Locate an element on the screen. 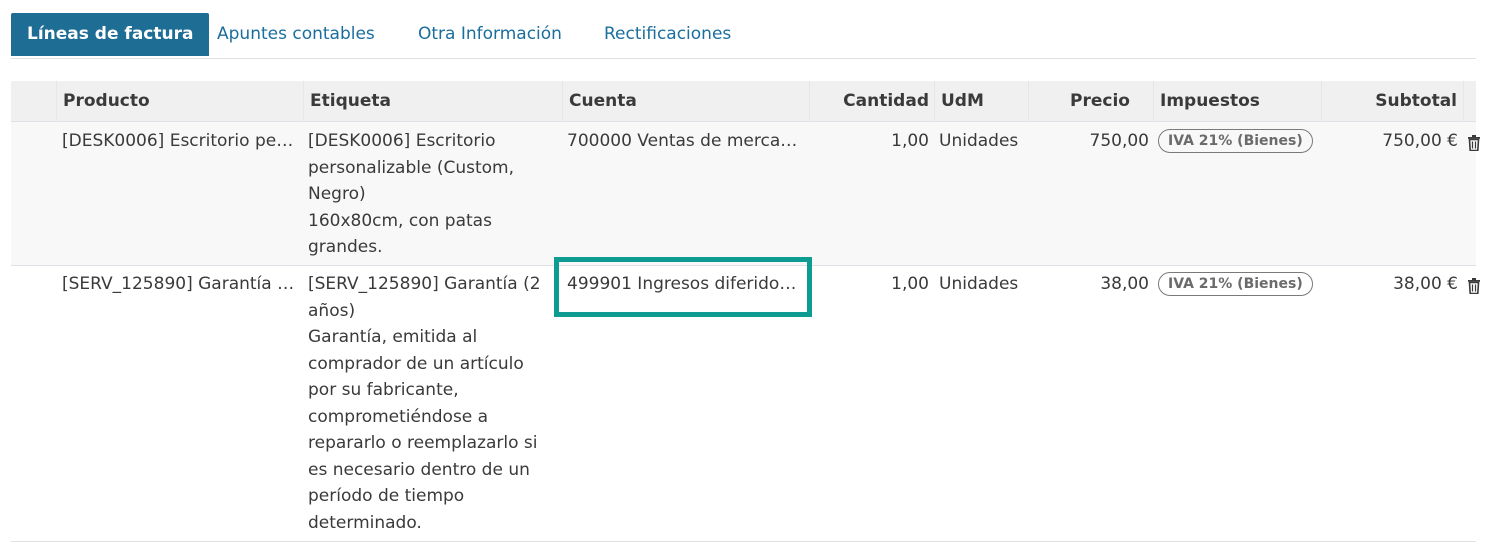 The image size is (1495, 546). tab-apuntes-contables: Apuntes contables is located at coordinates (296, 34).